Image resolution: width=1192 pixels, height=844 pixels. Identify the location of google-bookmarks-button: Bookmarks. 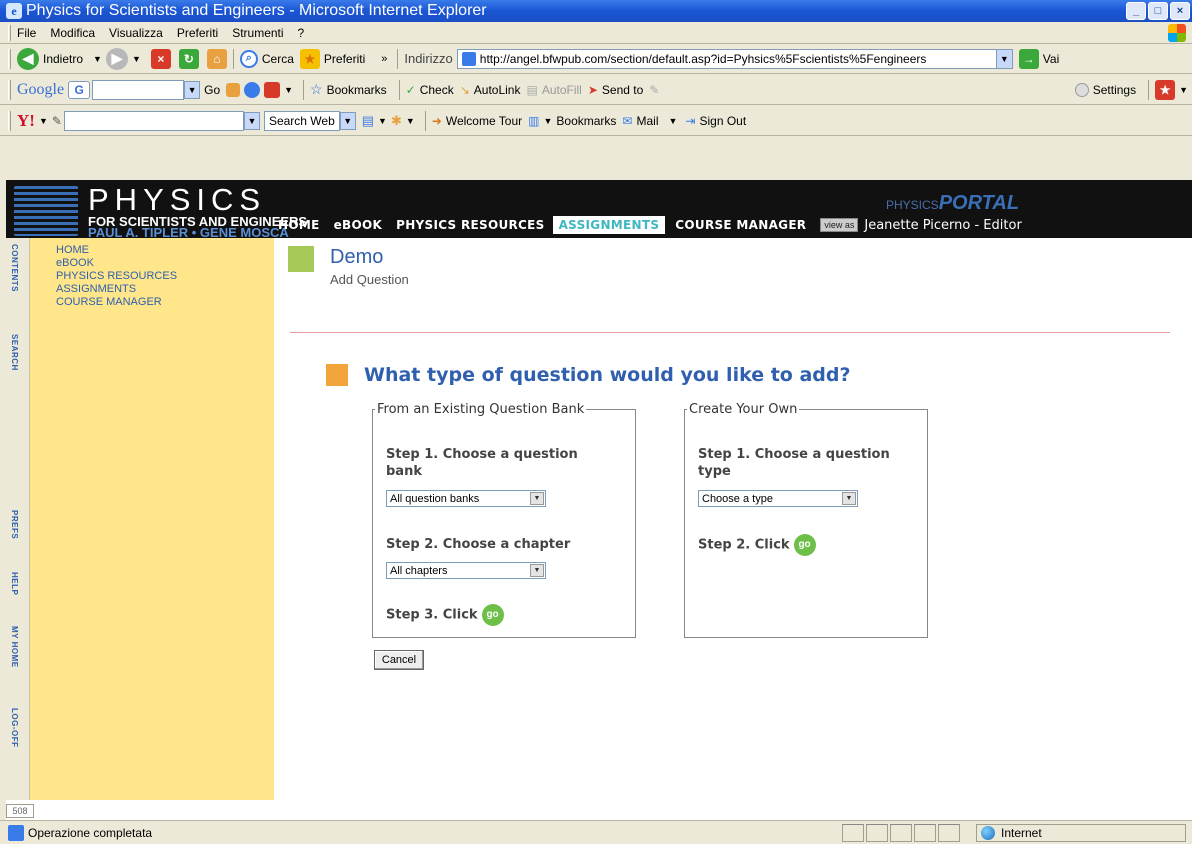
(357, 90).